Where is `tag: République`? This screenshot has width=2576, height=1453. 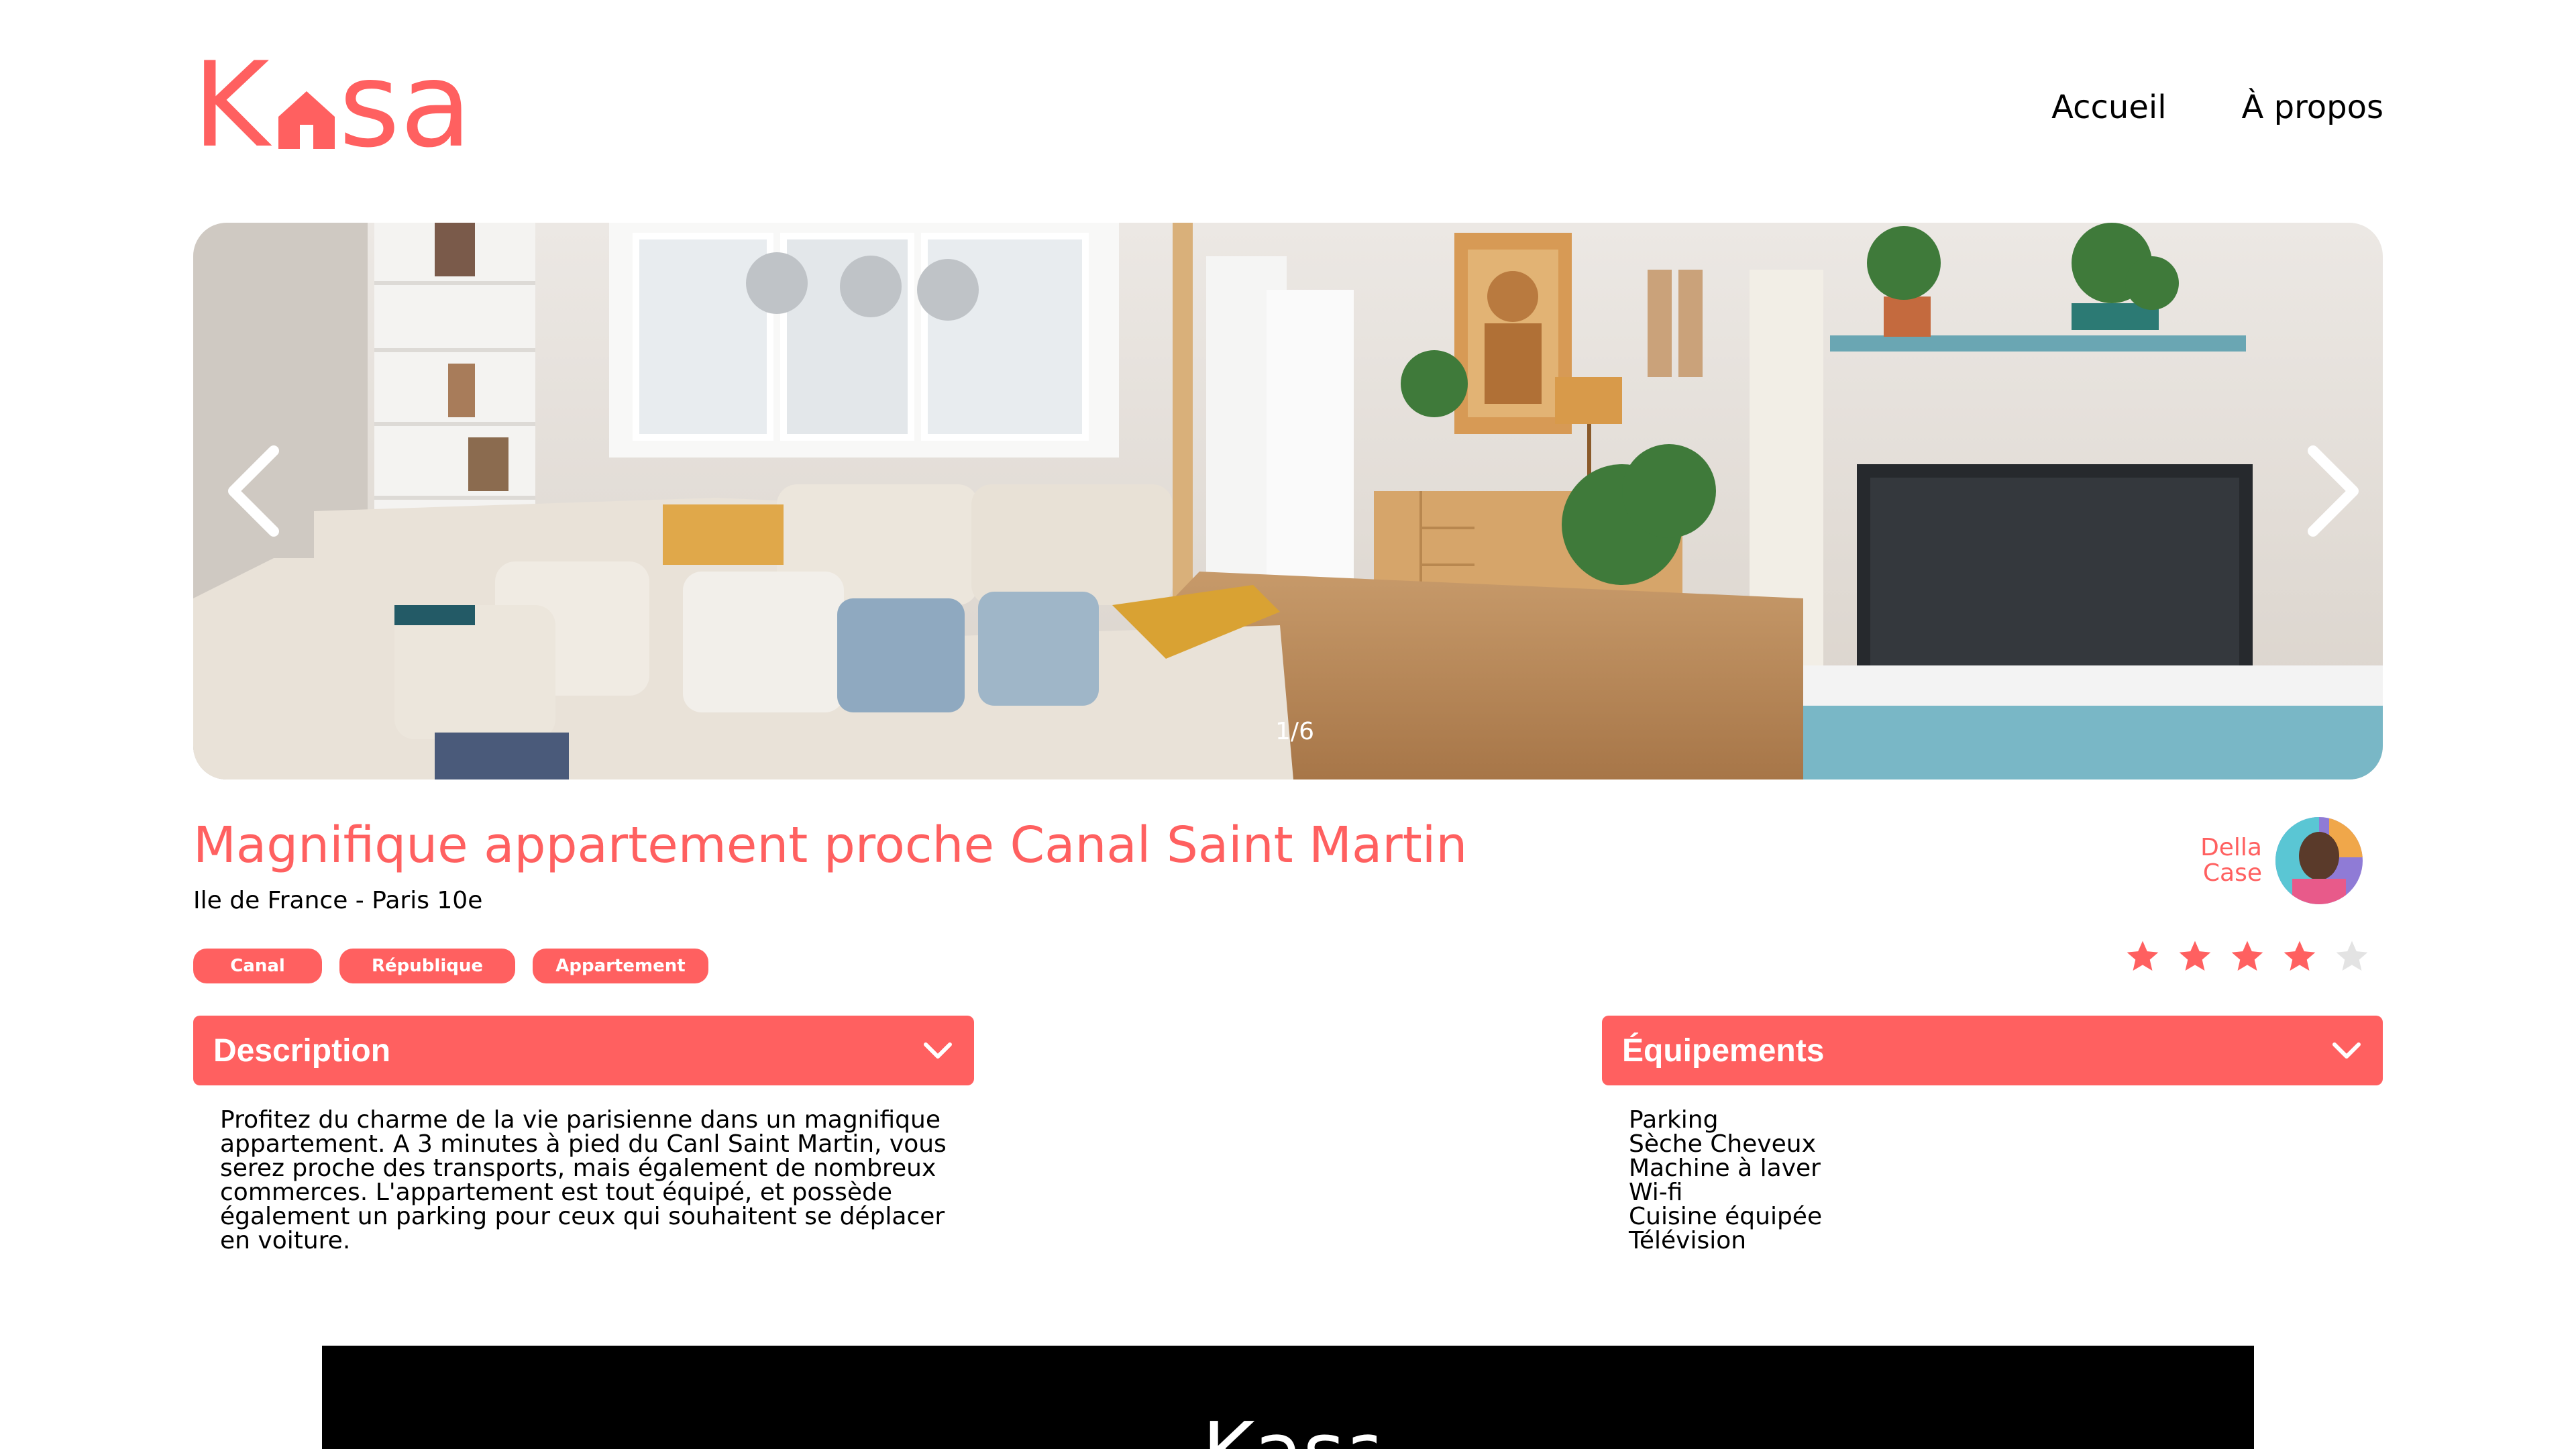
tag: République is located at coordinates (427, 966).